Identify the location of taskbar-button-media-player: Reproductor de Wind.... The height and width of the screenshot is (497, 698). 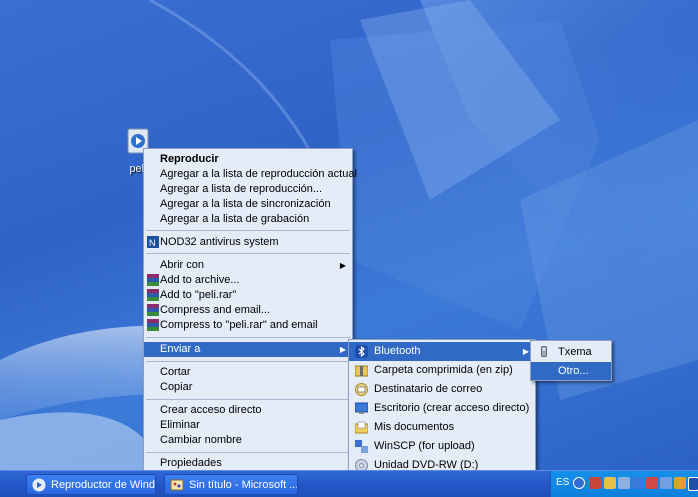
(91, 484).